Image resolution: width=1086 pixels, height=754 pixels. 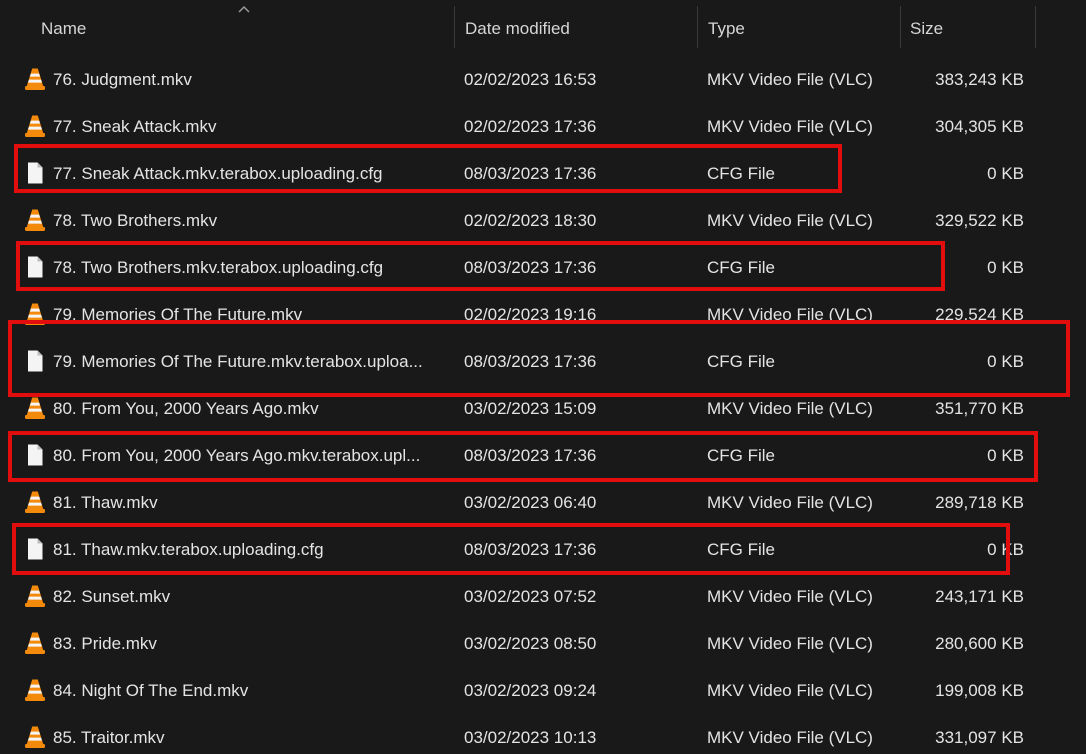 I want to click on file-name: 82. Sunset.mkv, so click(x=248, y=596).